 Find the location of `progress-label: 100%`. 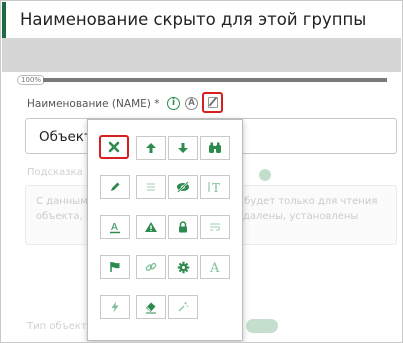

progress-label: 100% is located at coordinates (31, 80).